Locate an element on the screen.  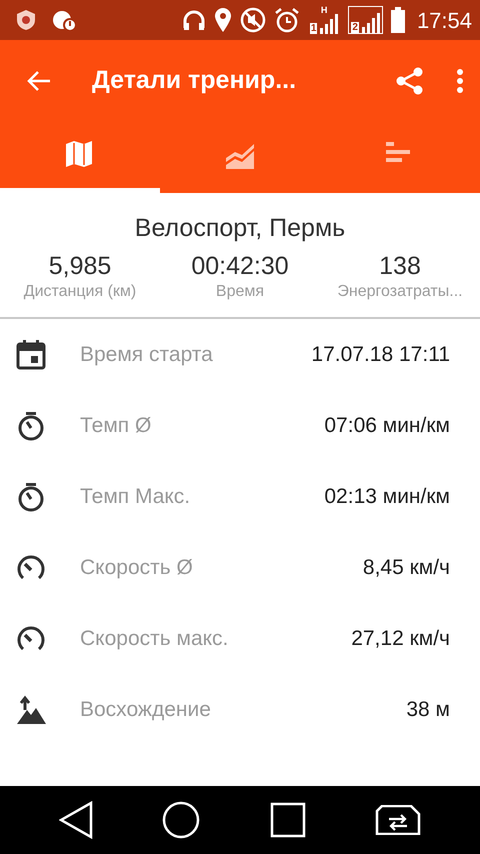
detail-label: Время старта is located at coordinates (147, 355).